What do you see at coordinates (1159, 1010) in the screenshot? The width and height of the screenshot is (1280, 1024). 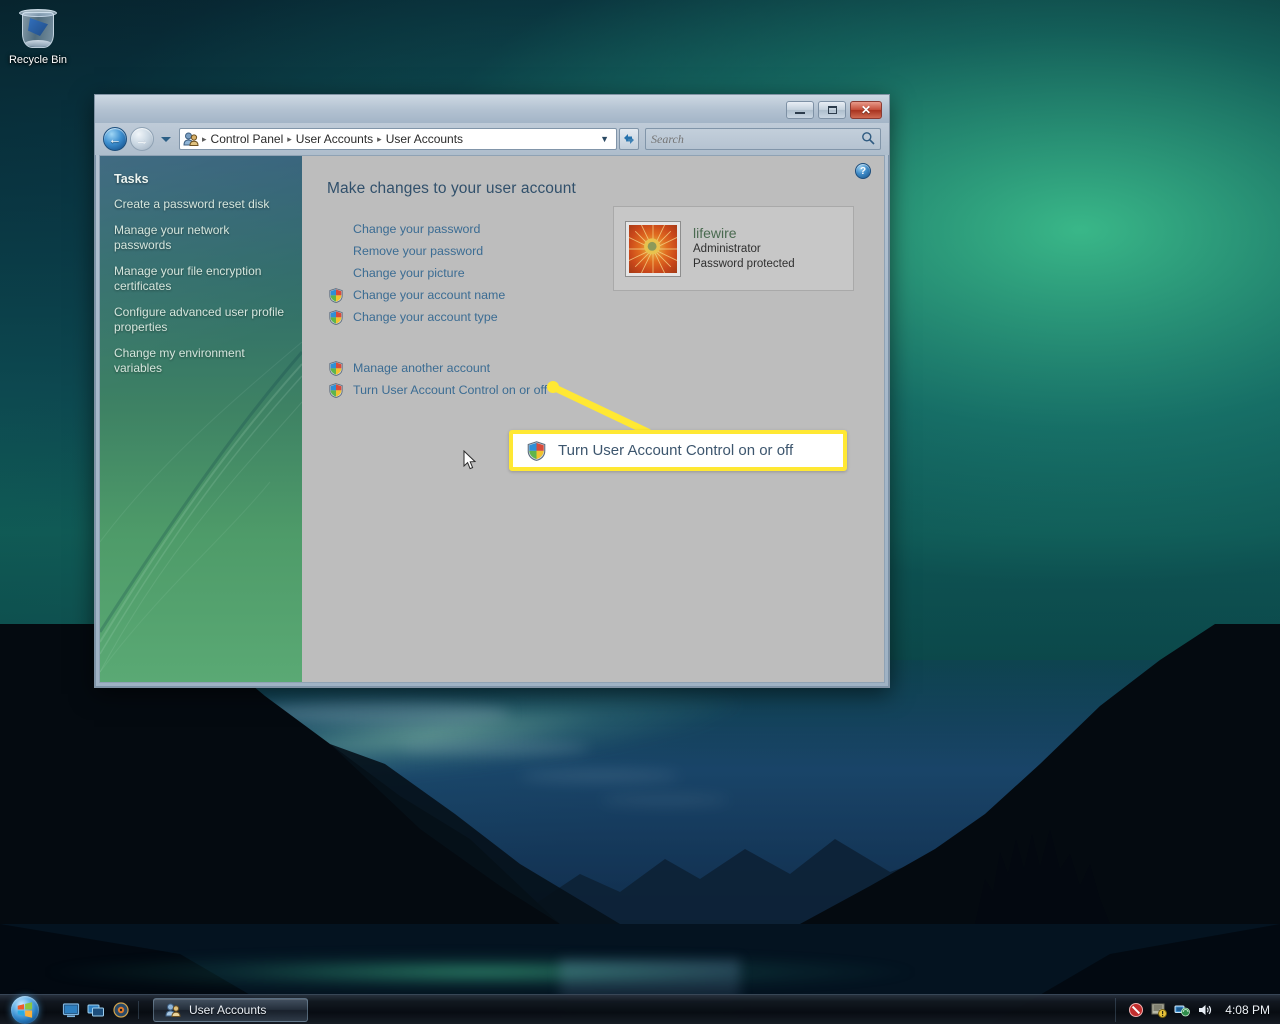 I see `action-center-icon` at bounding box center [1159, 1010].